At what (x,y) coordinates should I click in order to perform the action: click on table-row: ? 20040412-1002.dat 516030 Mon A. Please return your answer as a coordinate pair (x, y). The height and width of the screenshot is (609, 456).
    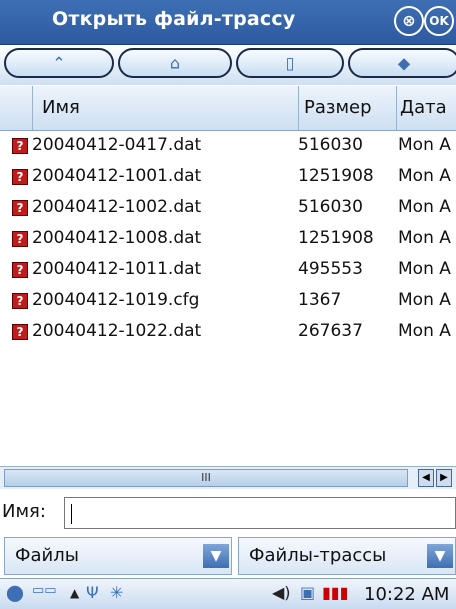
    Looking at the image, I should click on (228, 208).